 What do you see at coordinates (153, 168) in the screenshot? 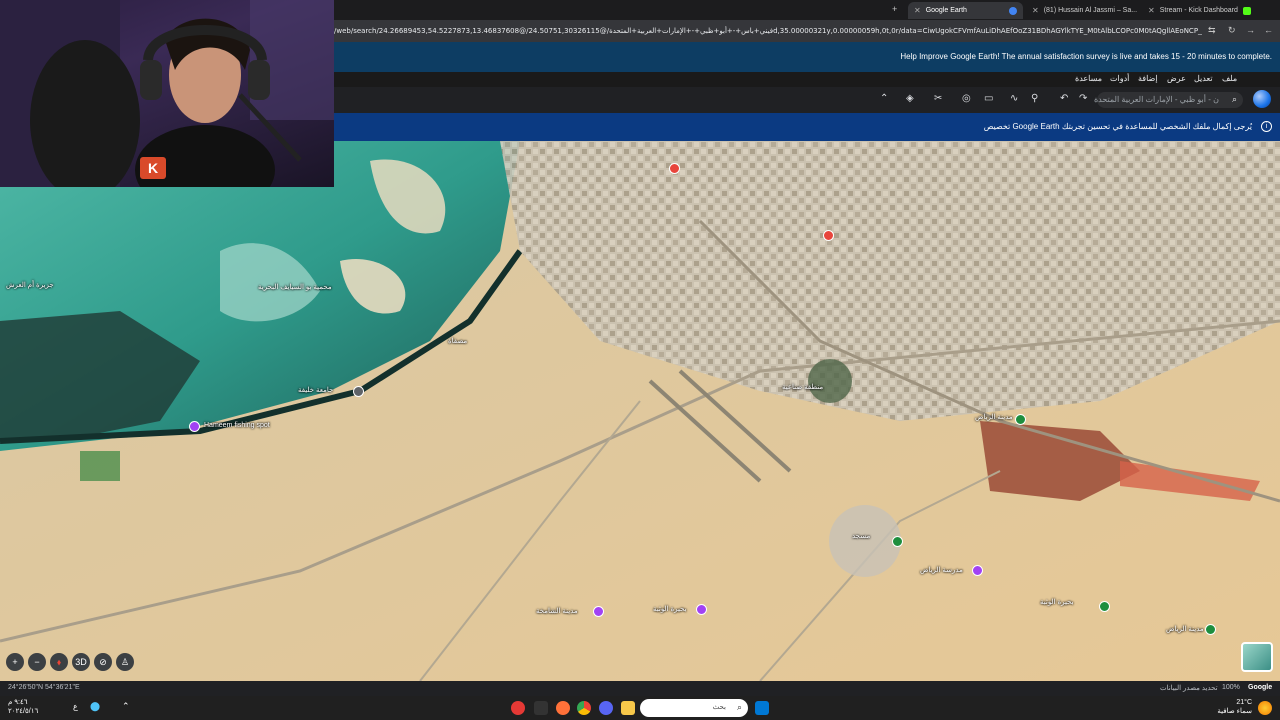
I see `kick-logo-icon: K` at bounding box center [153, 168].